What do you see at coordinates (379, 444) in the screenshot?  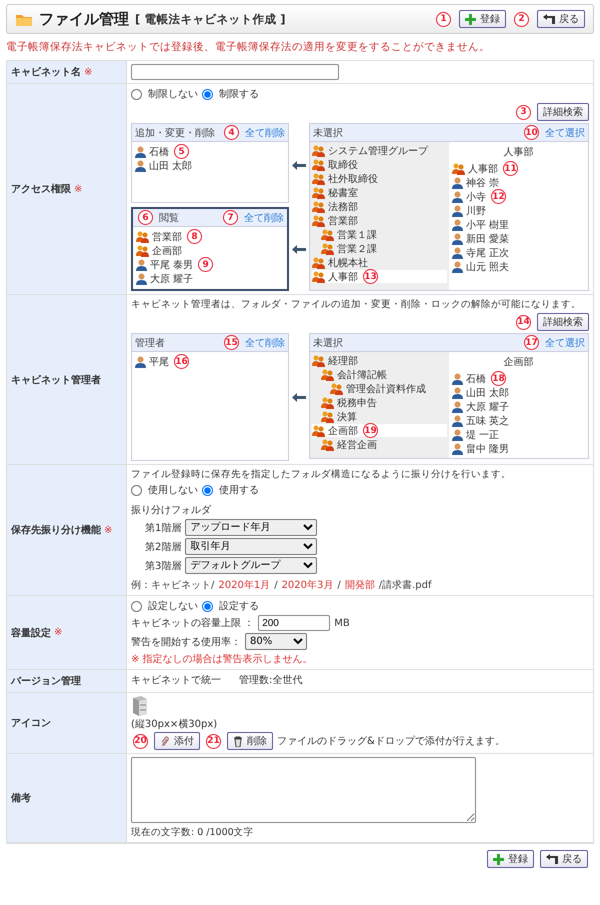 I see `tree-item: 経営企画` at bounding box center [379, 444].